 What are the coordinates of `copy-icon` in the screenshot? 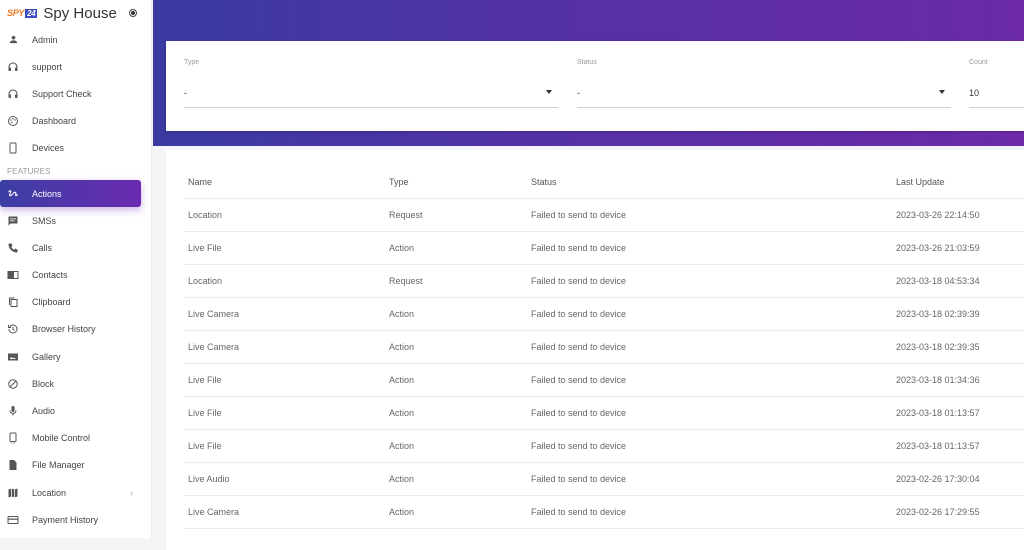 It's located at (13, 302).